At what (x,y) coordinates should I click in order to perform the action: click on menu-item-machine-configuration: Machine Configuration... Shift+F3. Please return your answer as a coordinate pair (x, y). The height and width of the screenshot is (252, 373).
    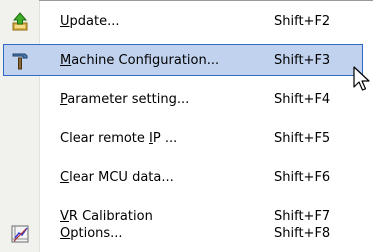
    Looking at the image, I should click on (186, 61).